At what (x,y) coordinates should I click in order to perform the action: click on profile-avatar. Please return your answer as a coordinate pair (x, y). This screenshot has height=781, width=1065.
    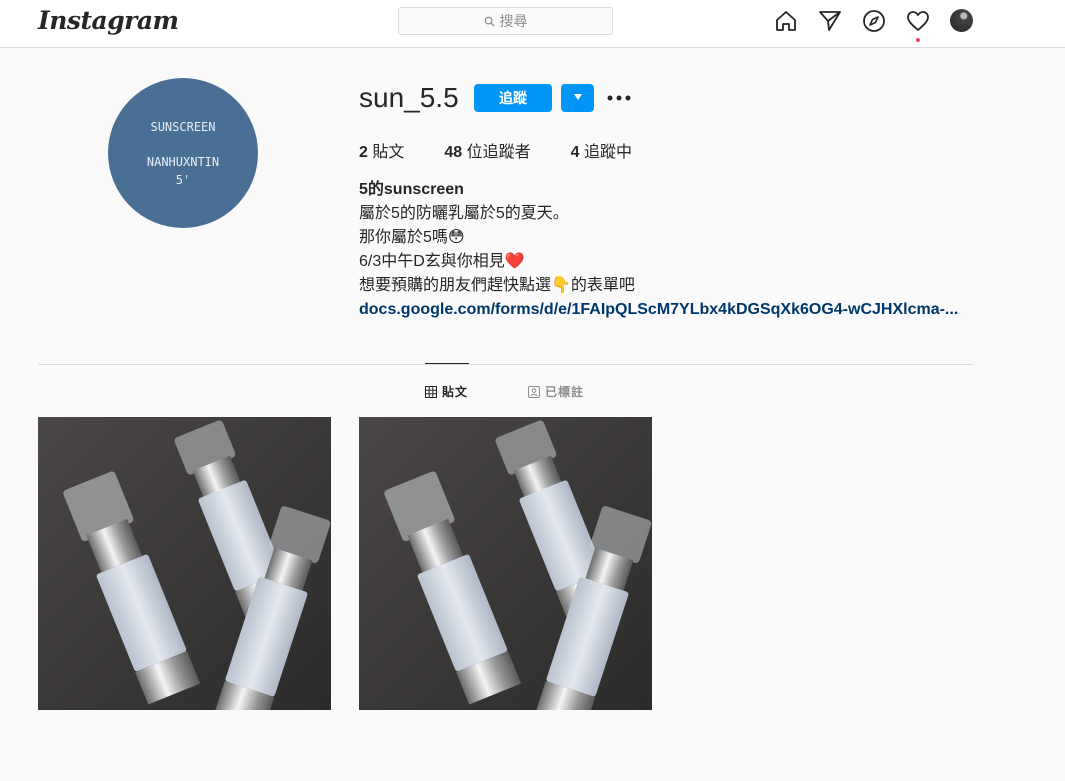
    Looking at the image, I should click on (961, 20).